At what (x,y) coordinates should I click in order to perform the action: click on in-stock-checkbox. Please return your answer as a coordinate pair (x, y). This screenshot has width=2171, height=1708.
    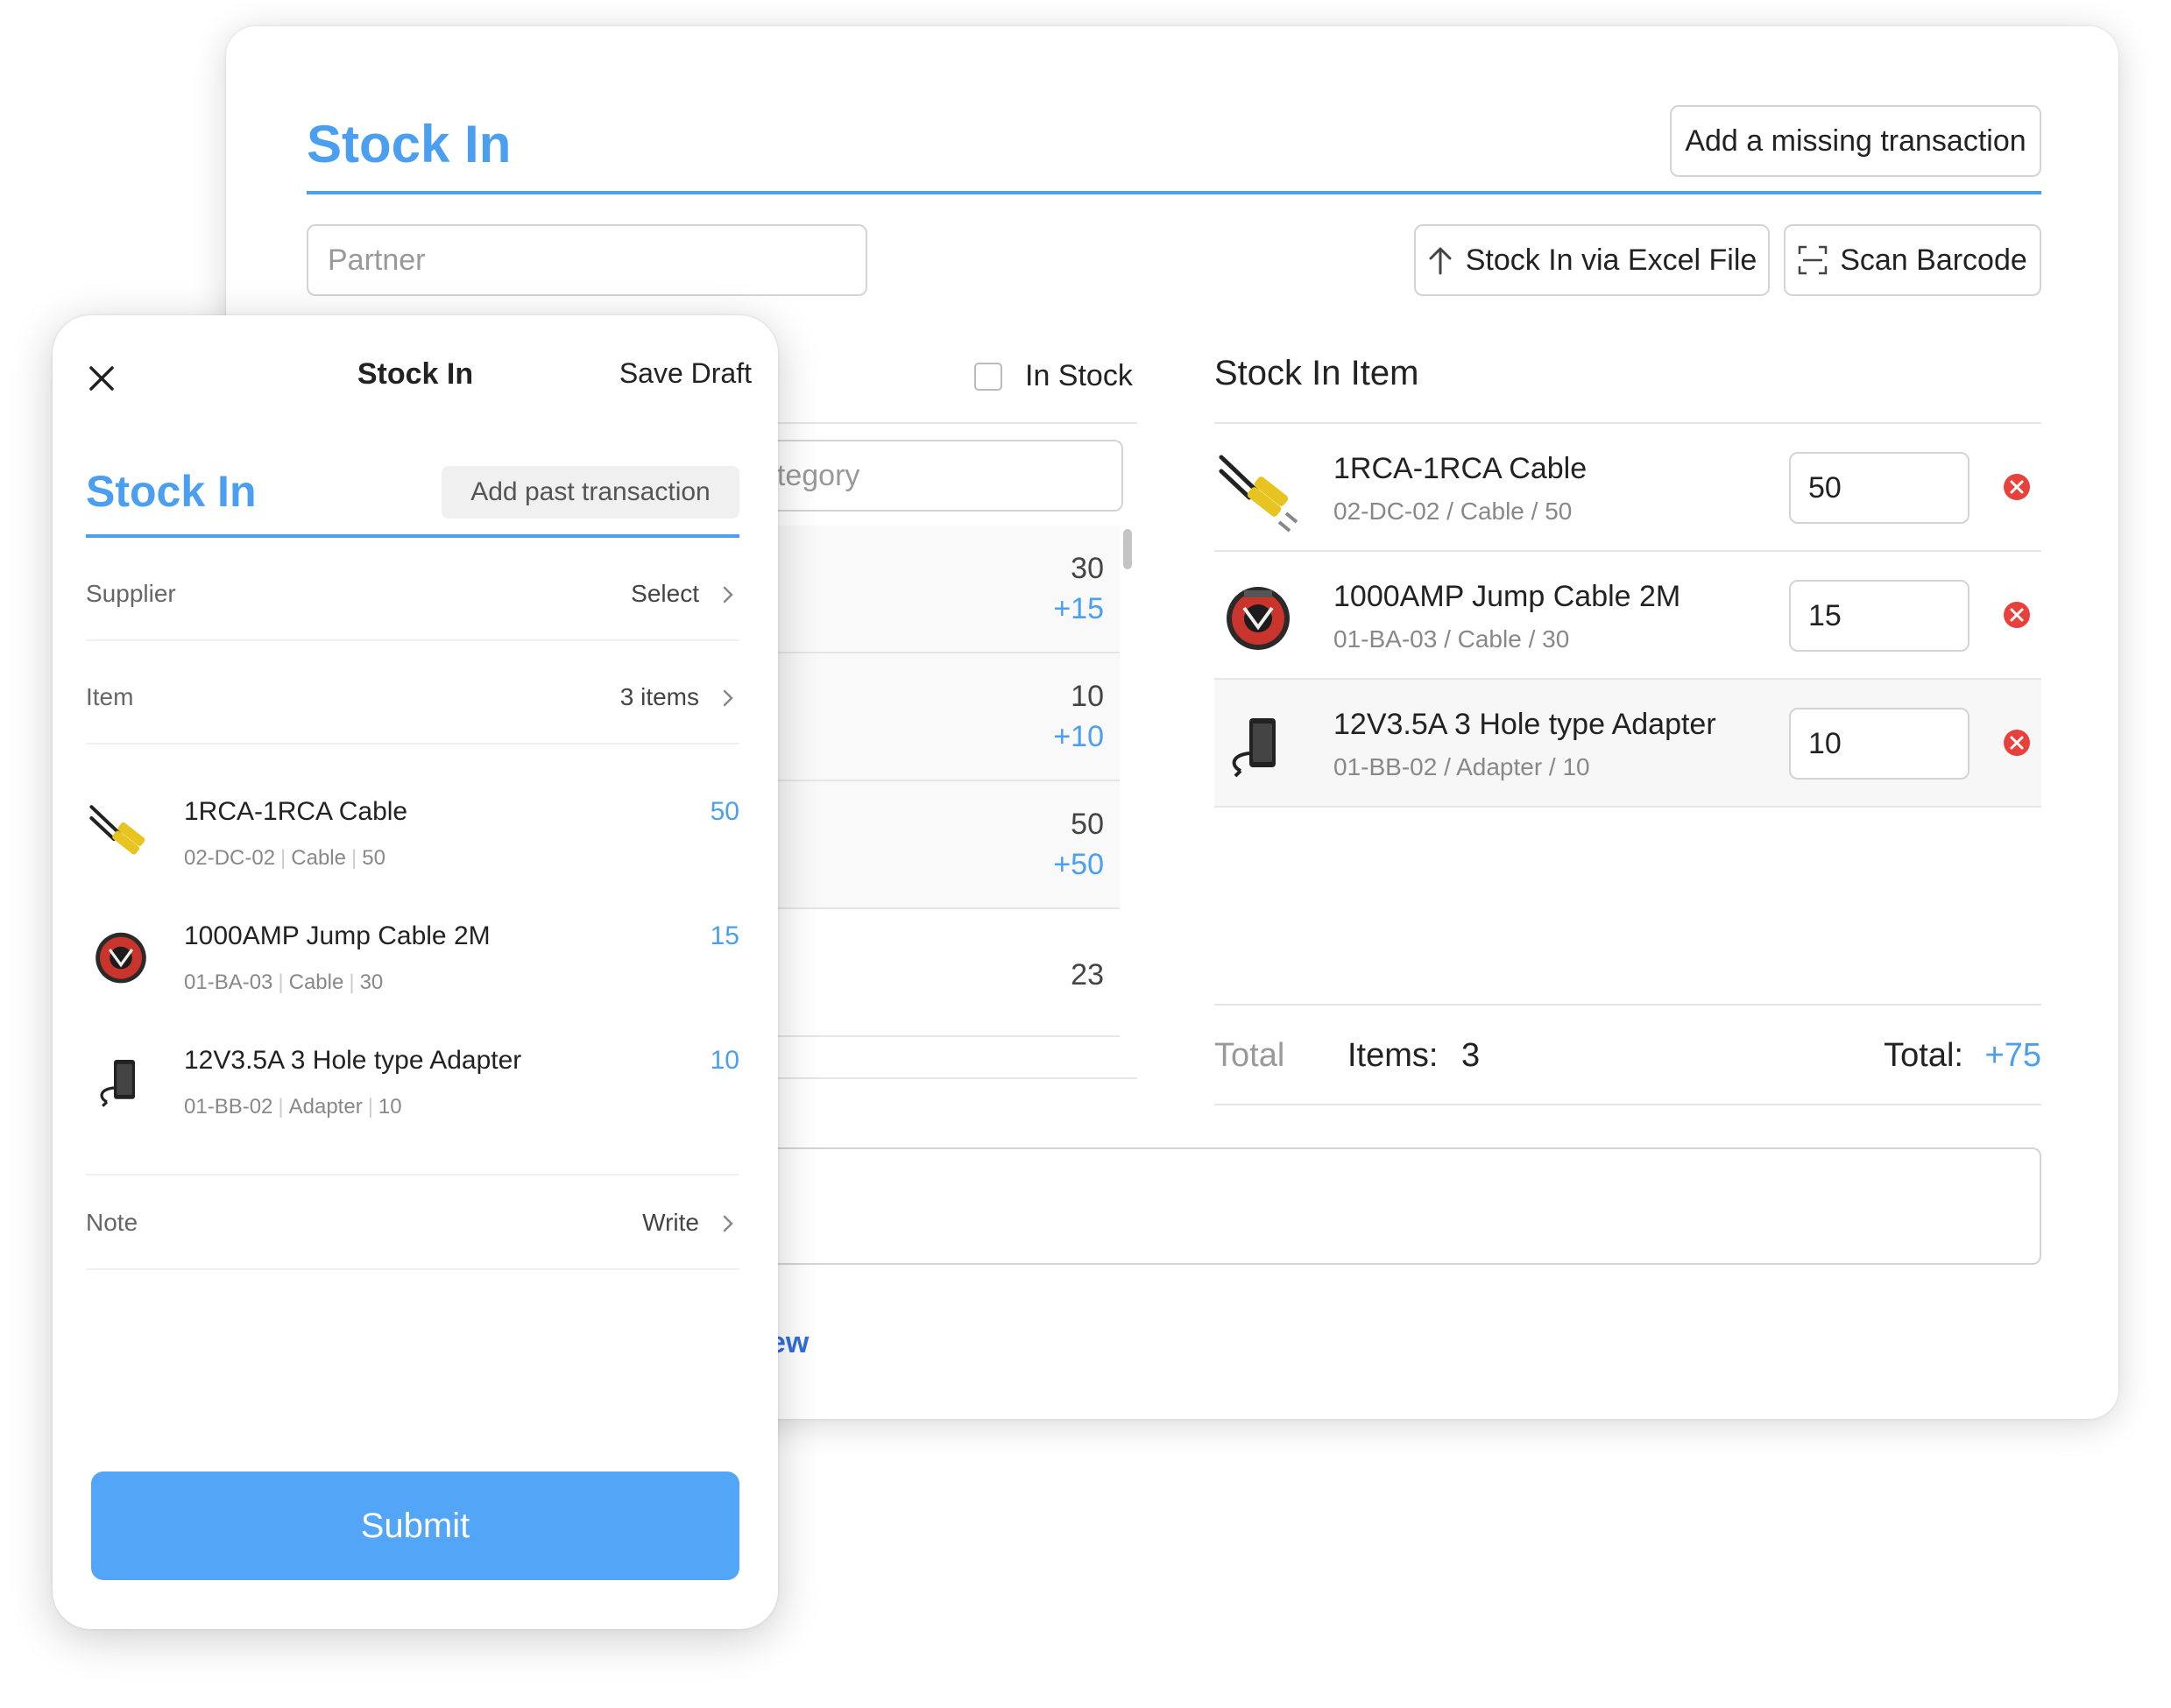
    Looking at the image, I should click on (988, 377).